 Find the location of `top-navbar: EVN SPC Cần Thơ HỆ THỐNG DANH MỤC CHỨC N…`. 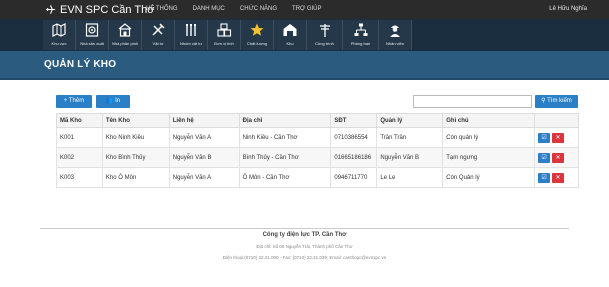

top-navbar: EVN SPC Cần Thơ HỆ THỐNG DANH MỤC CHỨC N… is located at coordinates (304, 9).